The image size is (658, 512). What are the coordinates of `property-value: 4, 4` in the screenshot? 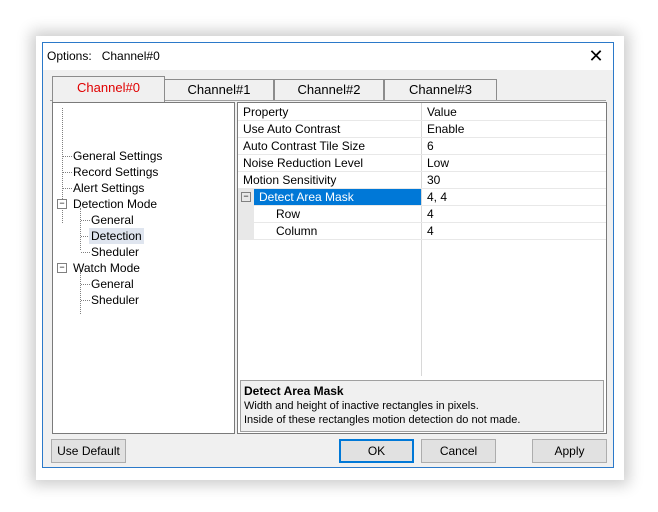 It's located at (437, 197).